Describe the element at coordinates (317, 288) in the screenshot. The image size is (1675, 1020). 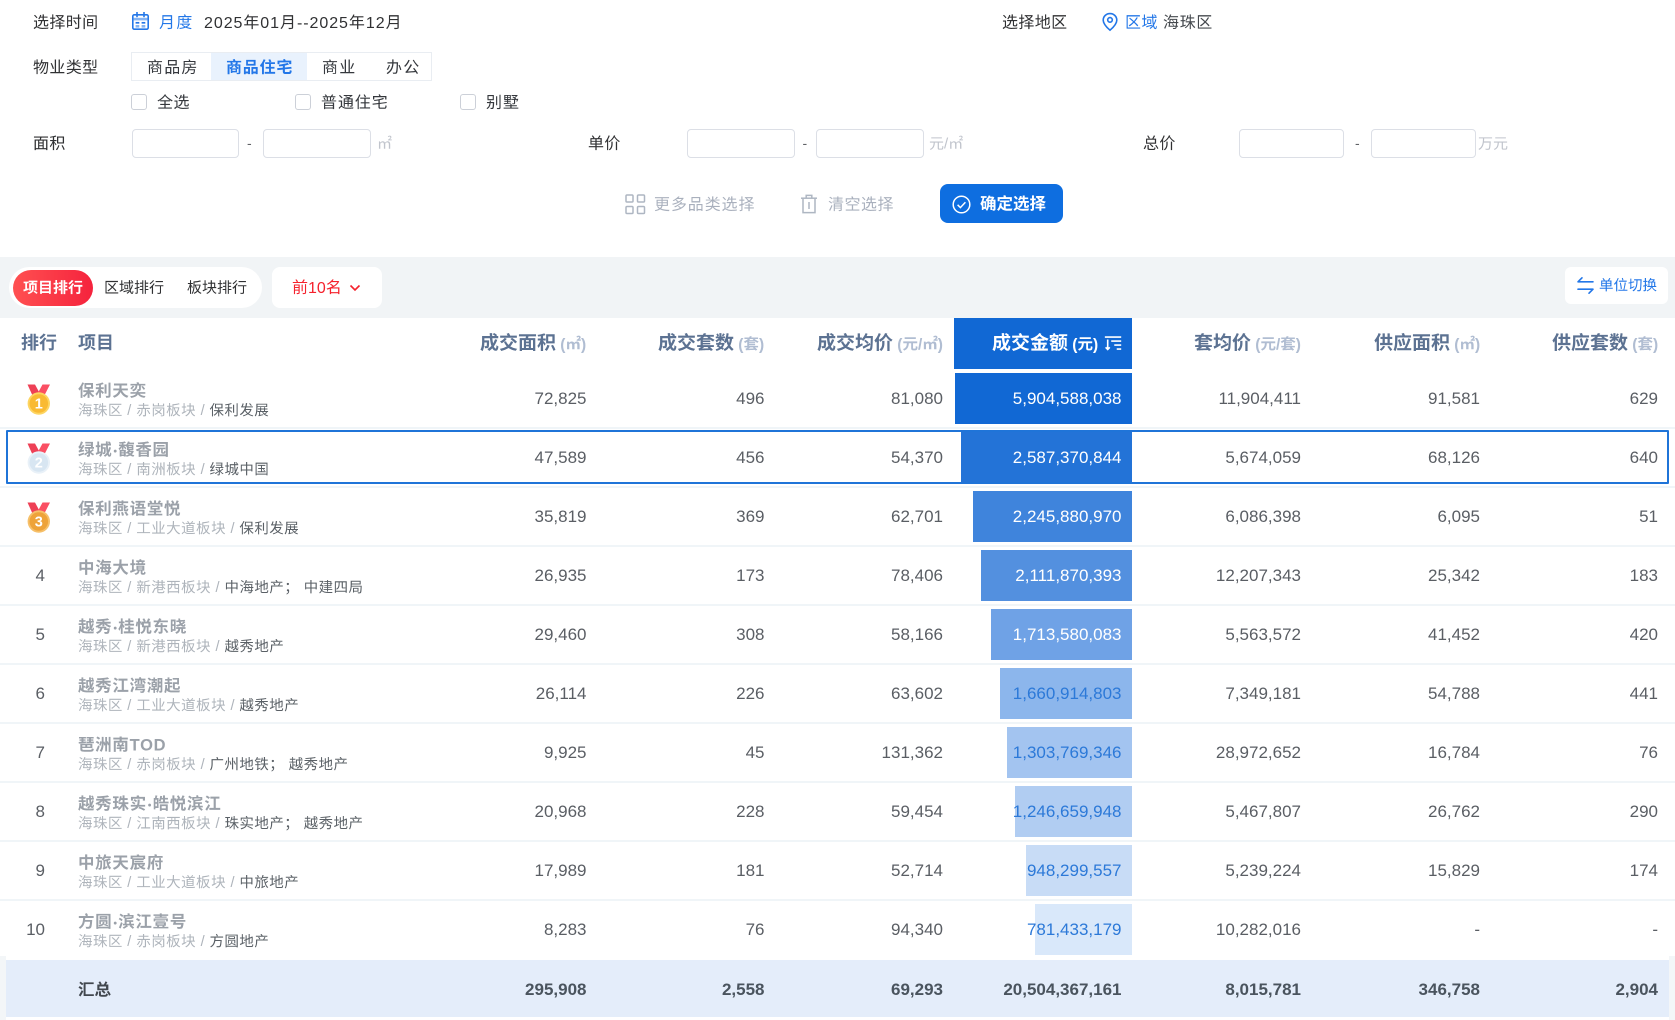
I see `svg-text: 10` at that location.